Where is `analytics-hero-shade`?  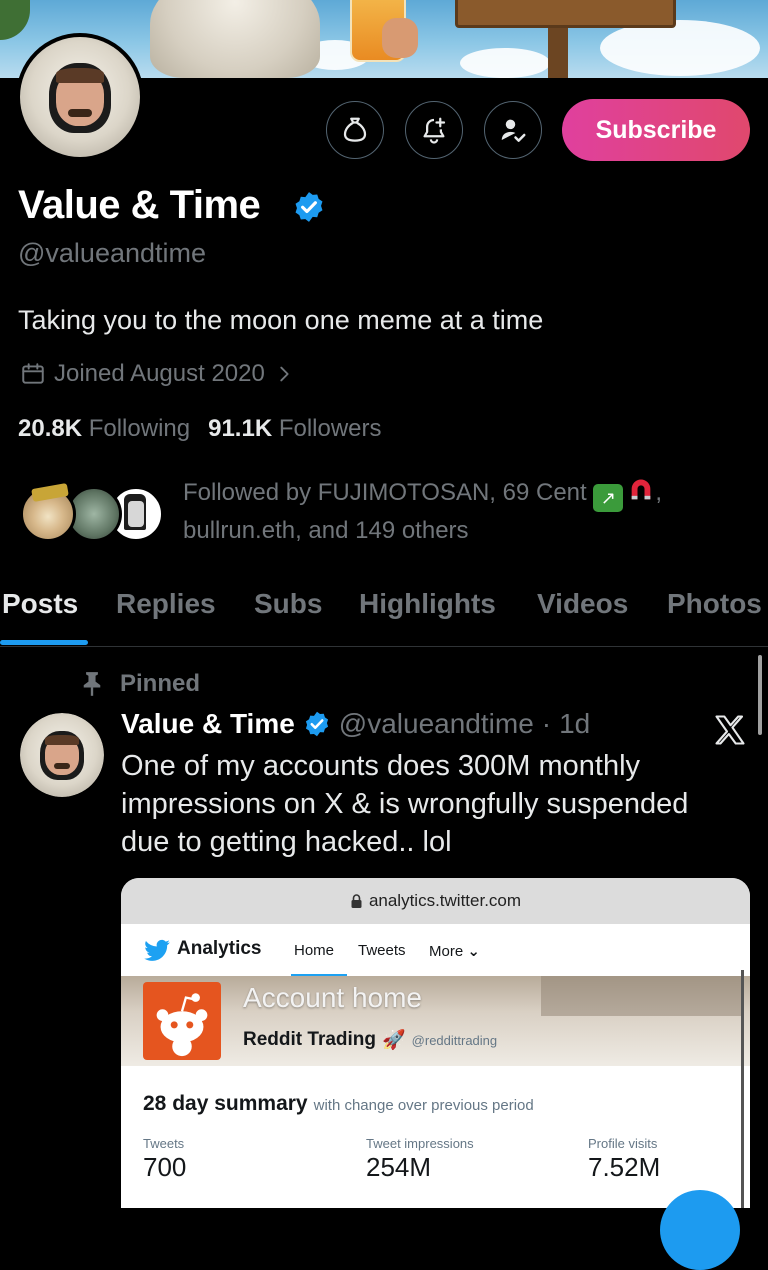 analytics-hero-shade is located at coordinates (641, 996).